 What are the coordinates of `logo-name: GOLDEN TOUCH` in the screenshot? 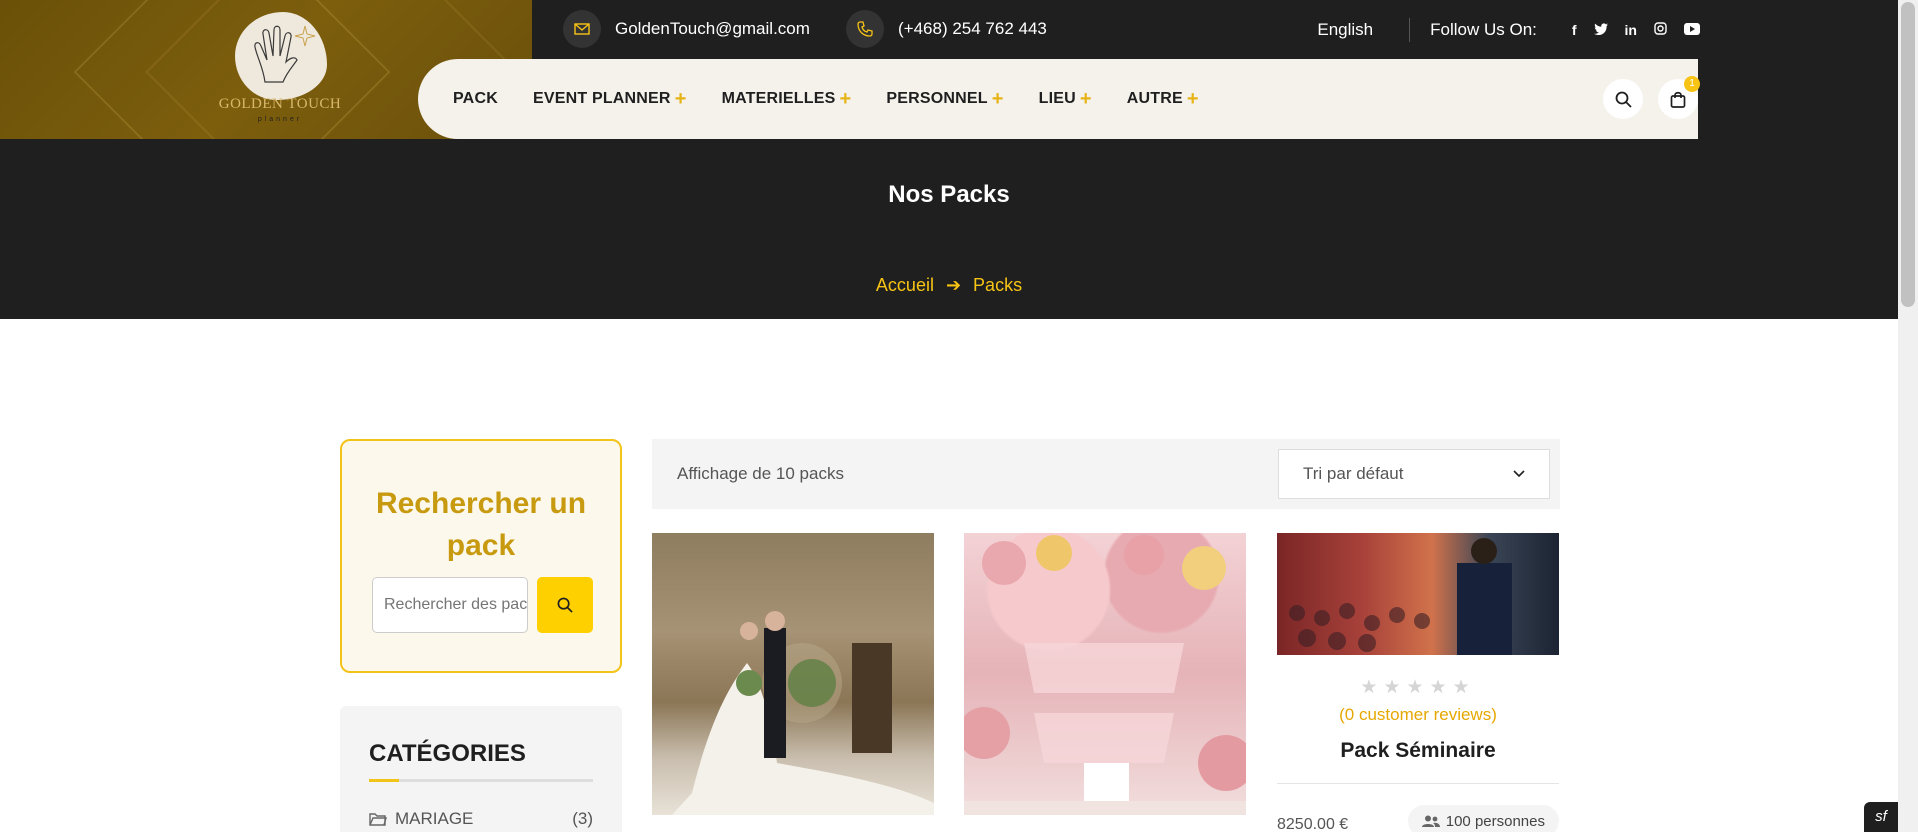 It's located at (280, 104).